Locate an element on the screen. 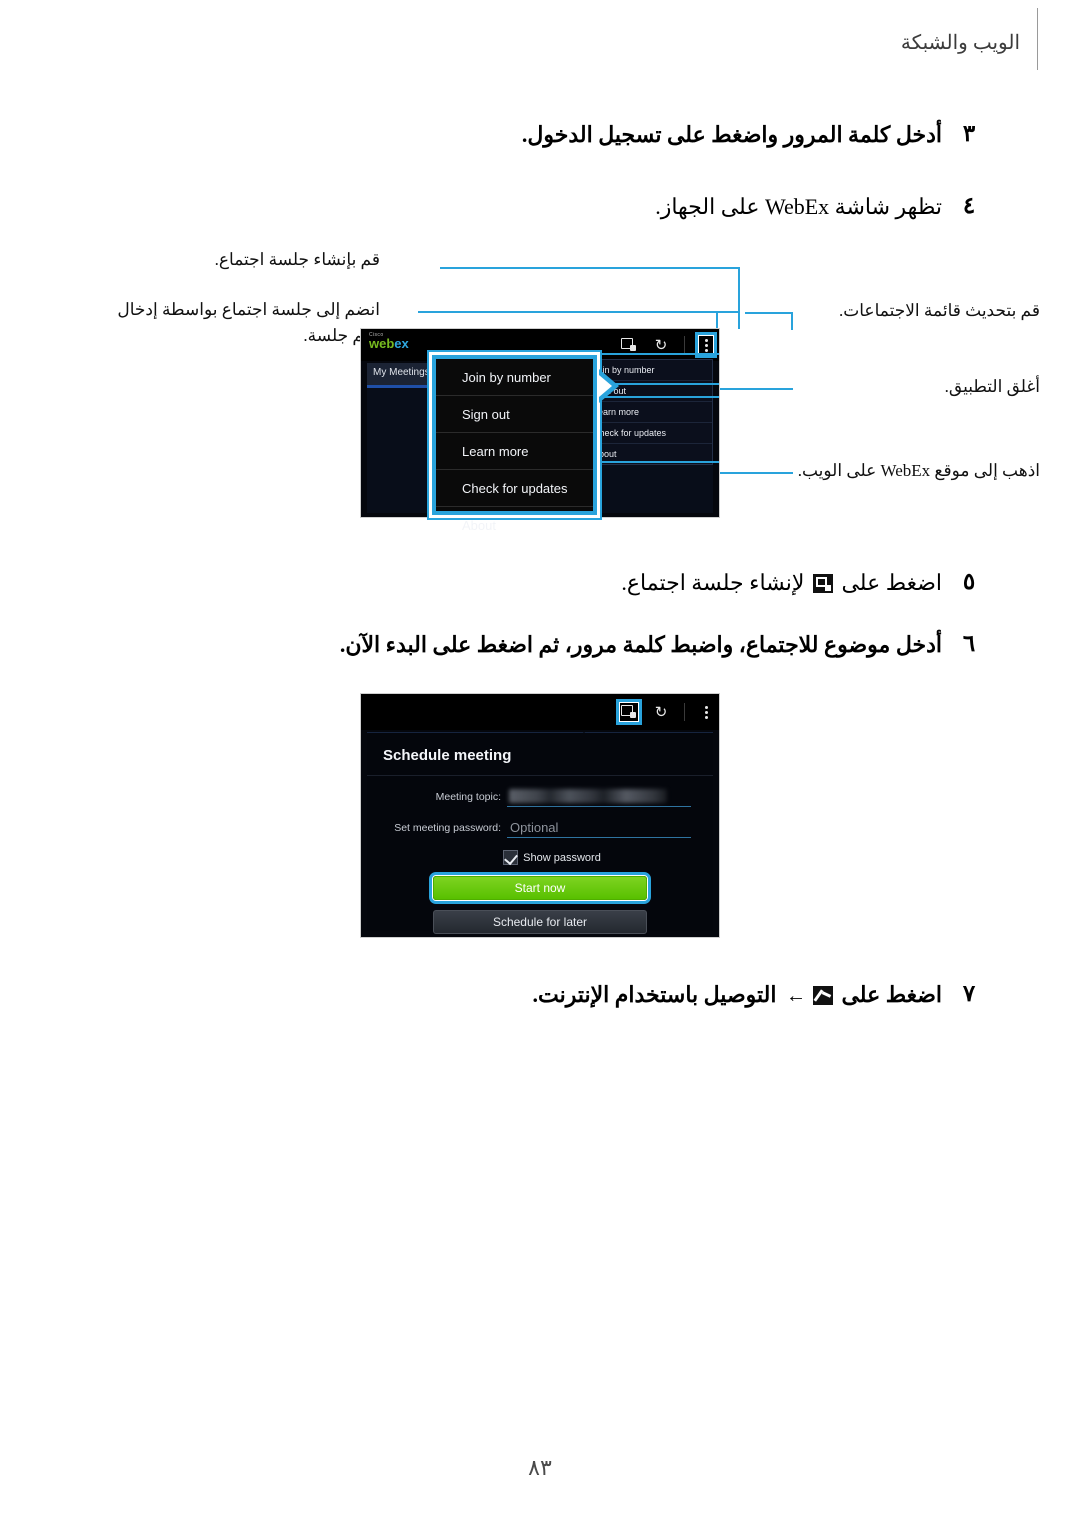  page-number: ٨٣ is located at coordinates (540, 1467).